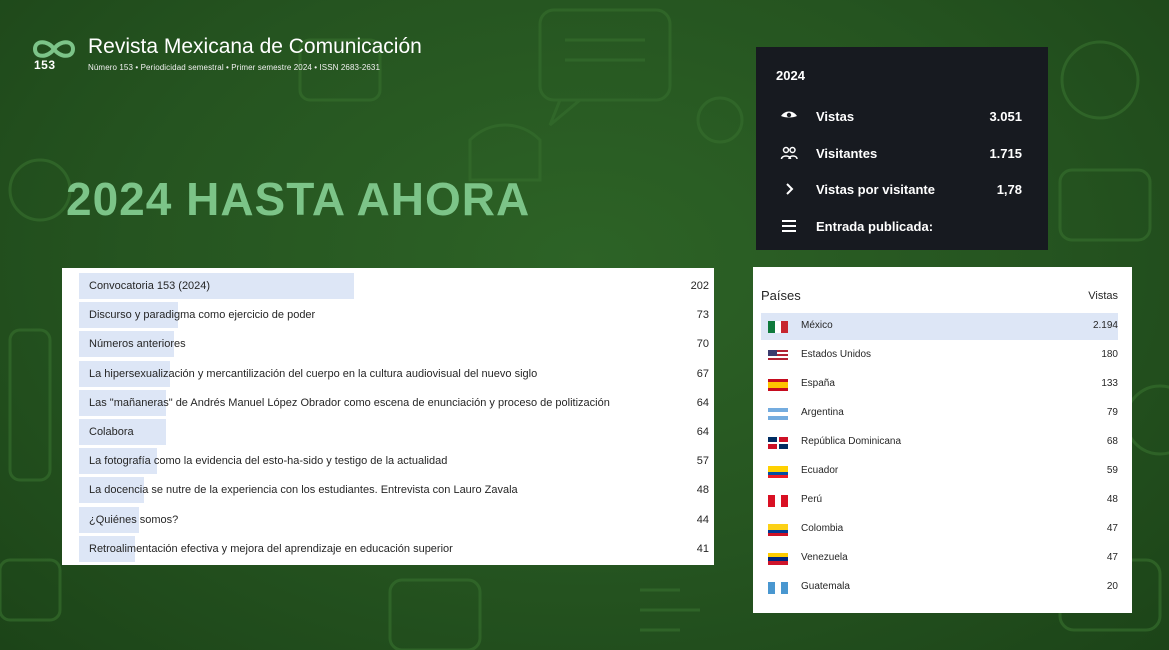  Describe the element at coordinates (702, 548) in the screenshot. I see `post-views: 41` at that location.